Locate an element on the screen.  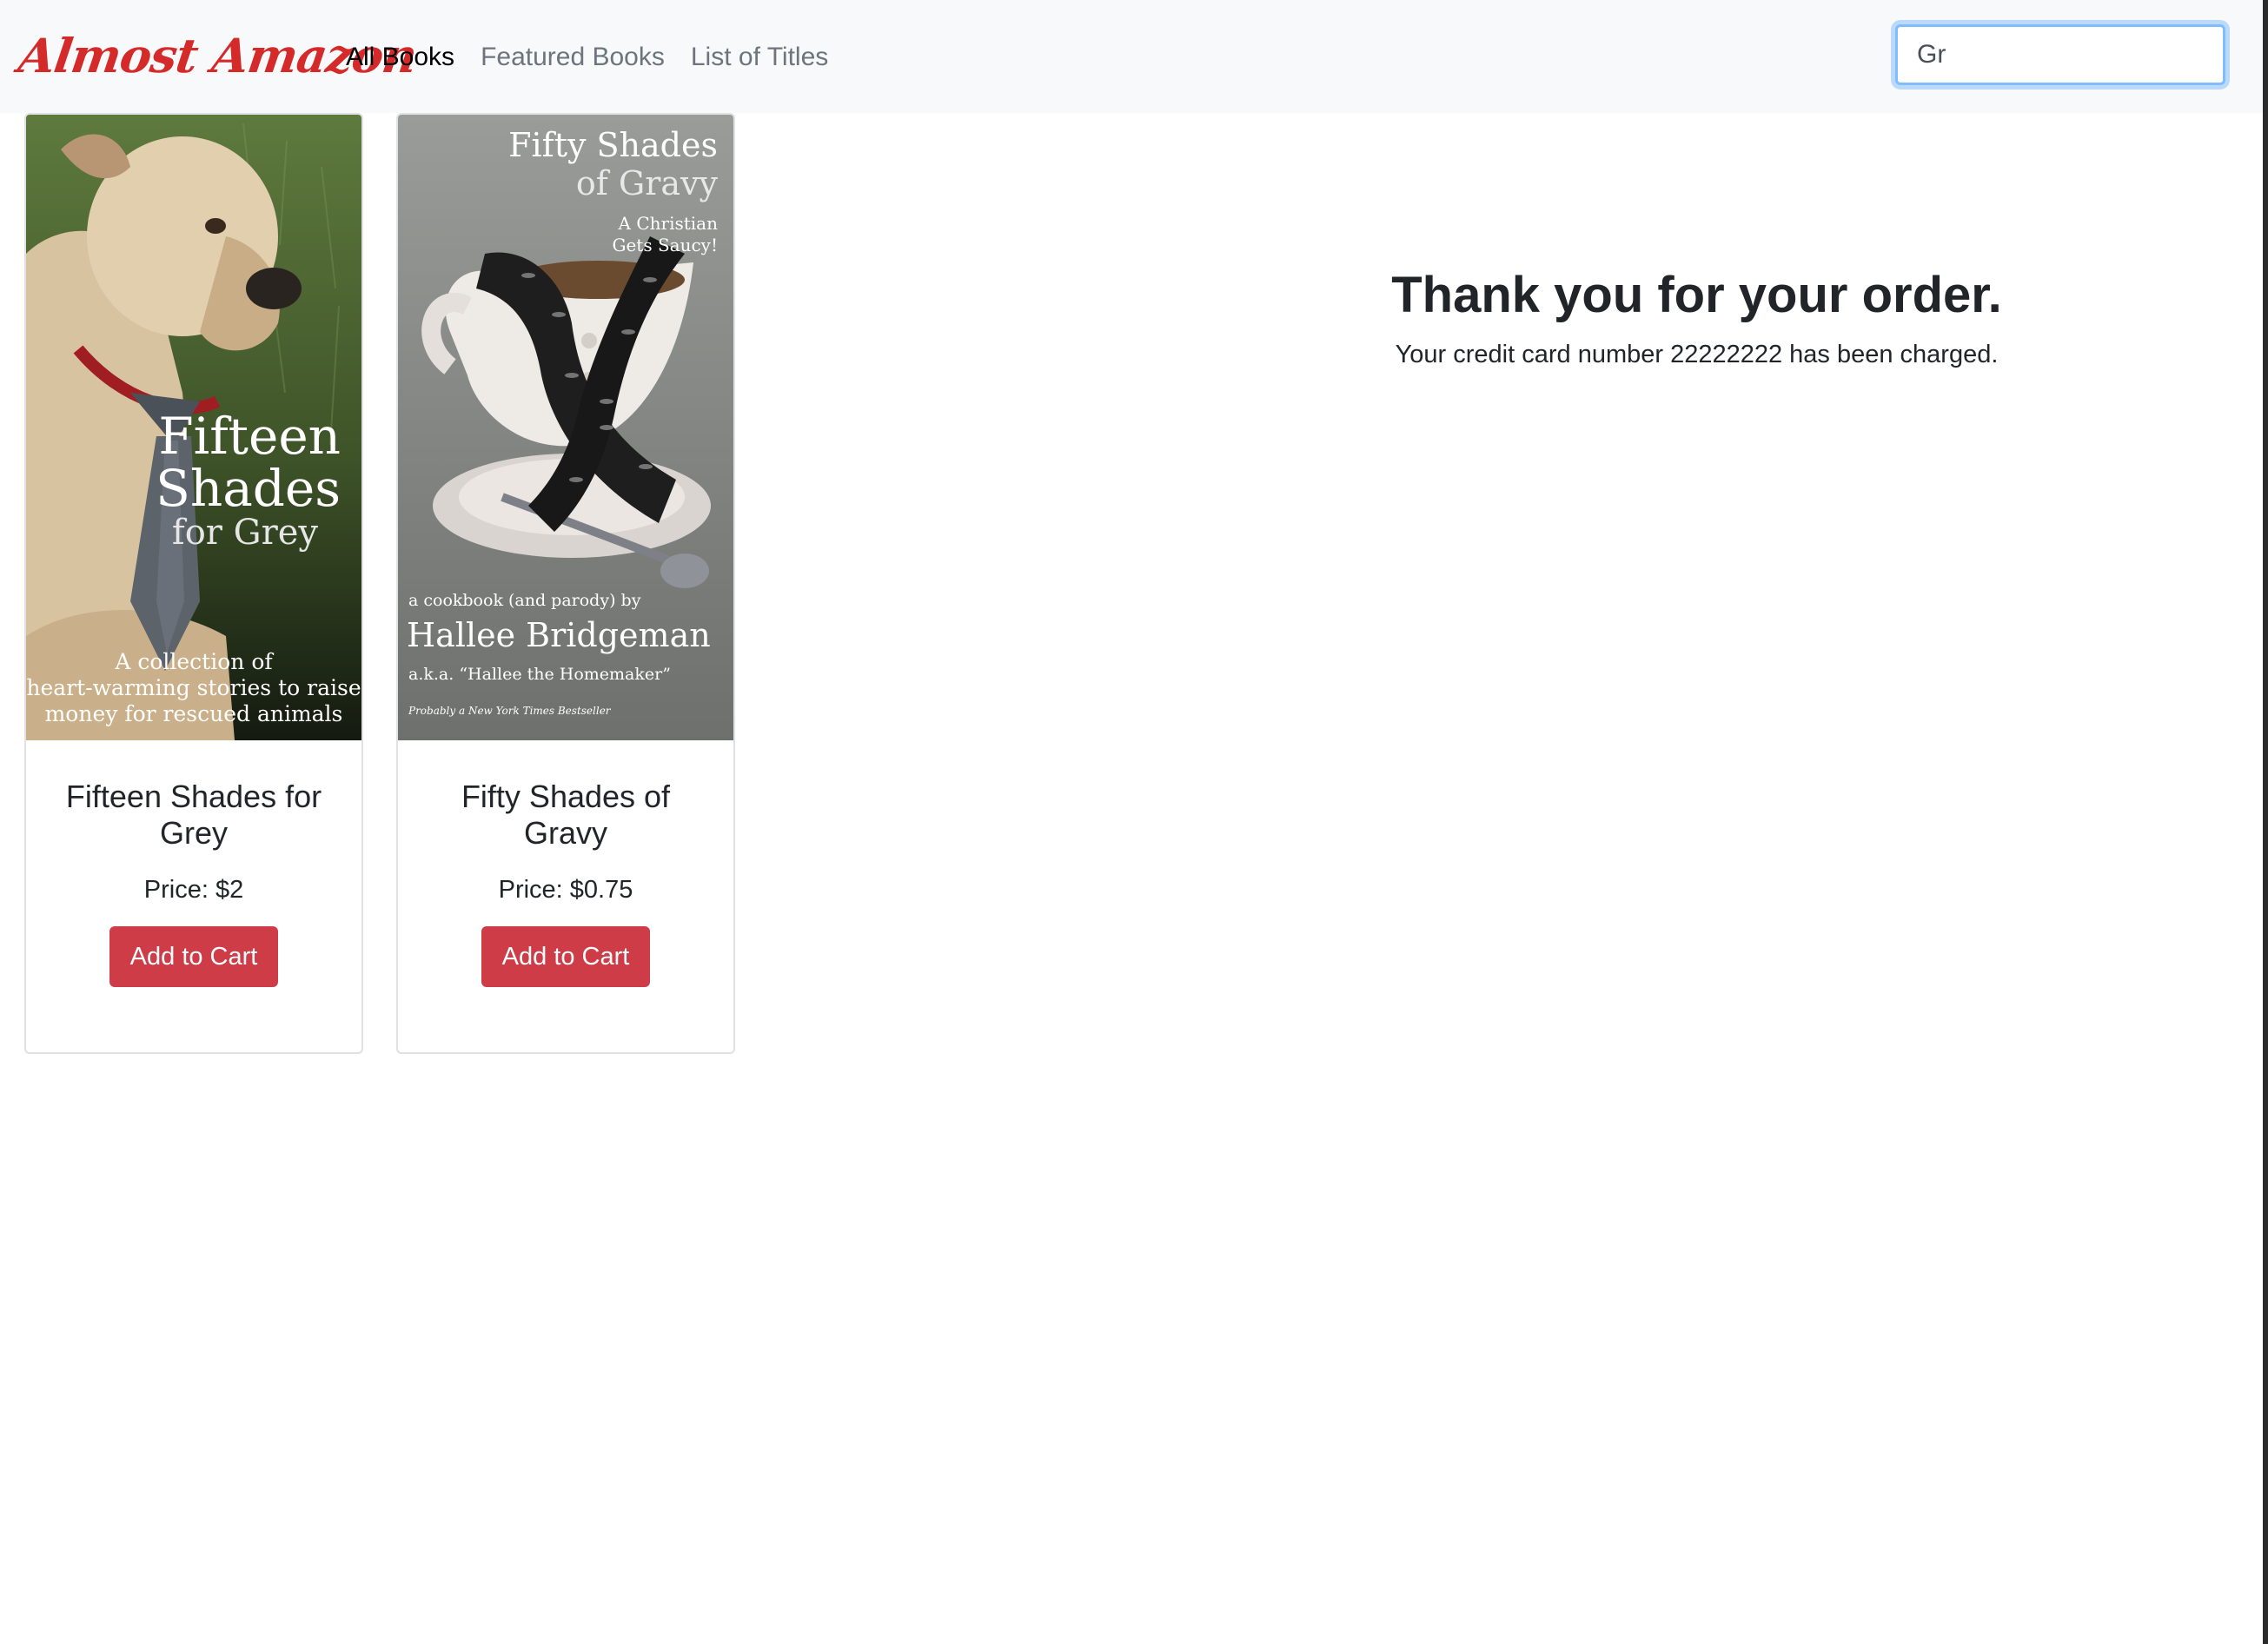
book-title: Fifty Shades of Gravy is located at coordinates (566, 815).